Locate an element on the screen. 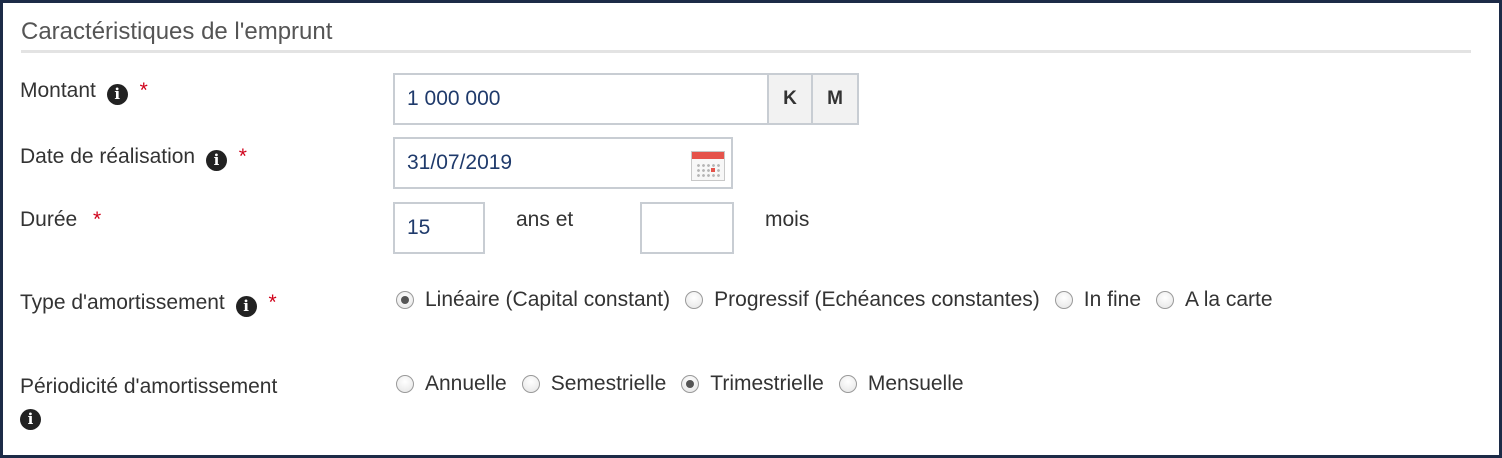 This screenshot has height=458, width=1502. radio-label: Progressif (Echéances constantes) is located at coordinates (877, 299).